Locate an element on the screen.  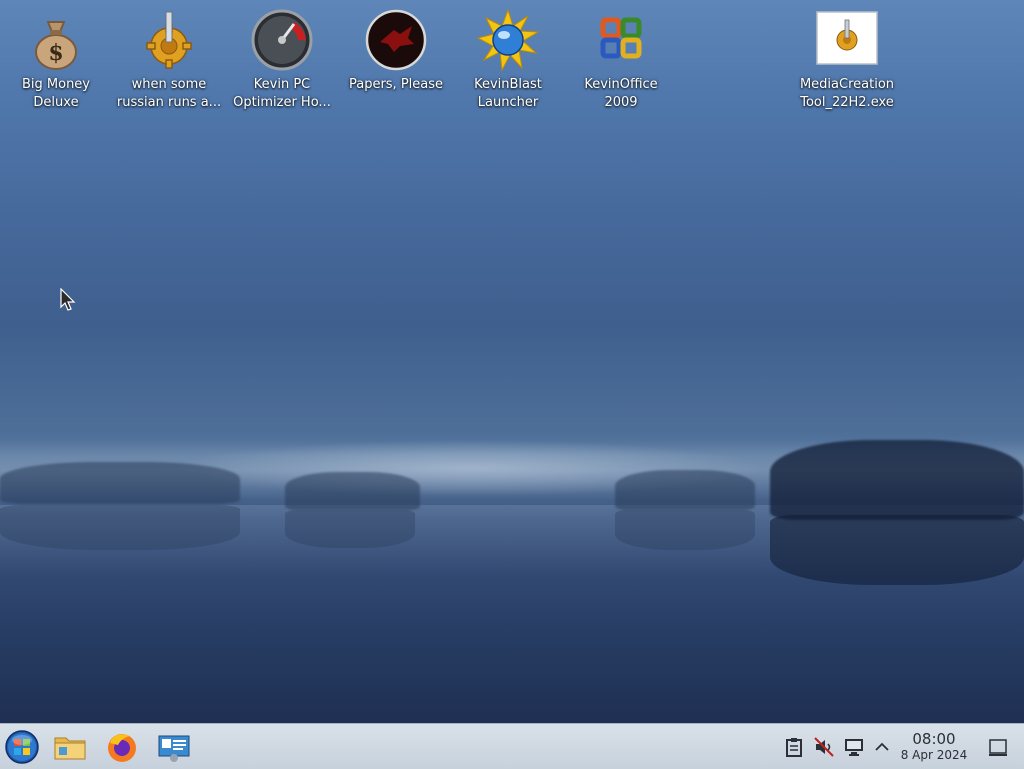
digital-clock: 08:00 8 Apr 2024 is located at coordinates (934, 746).